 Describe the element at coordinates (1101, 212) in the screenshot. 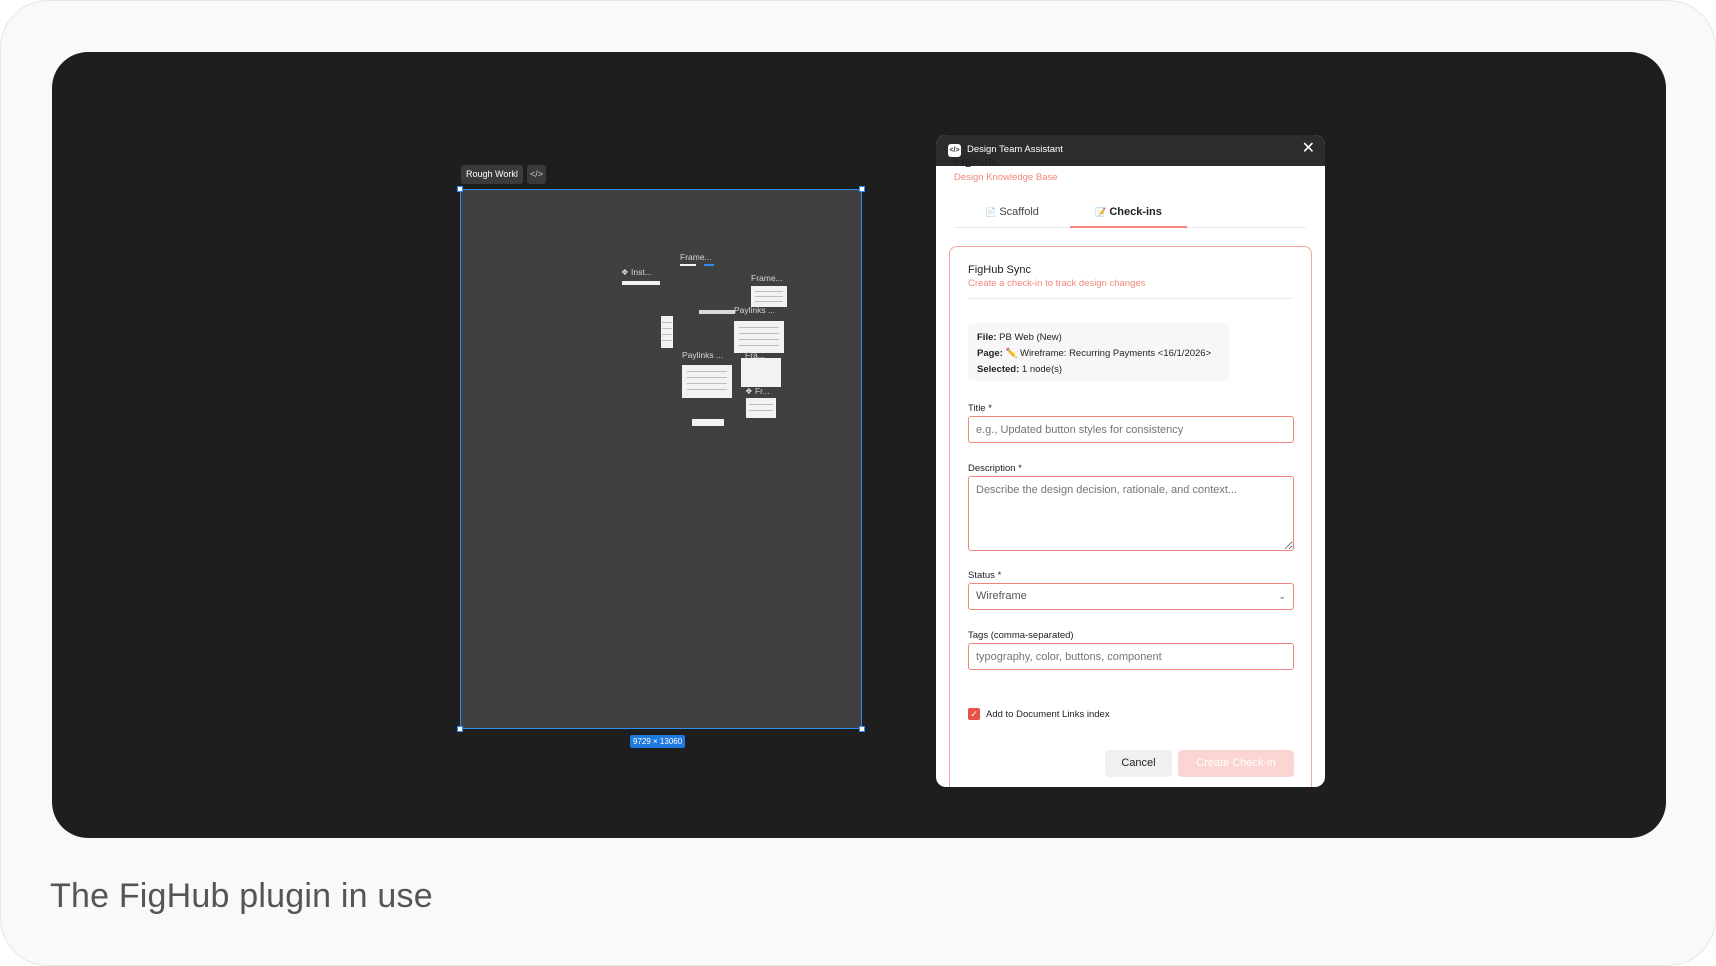

I see `memo-icon: 📝` at that location.